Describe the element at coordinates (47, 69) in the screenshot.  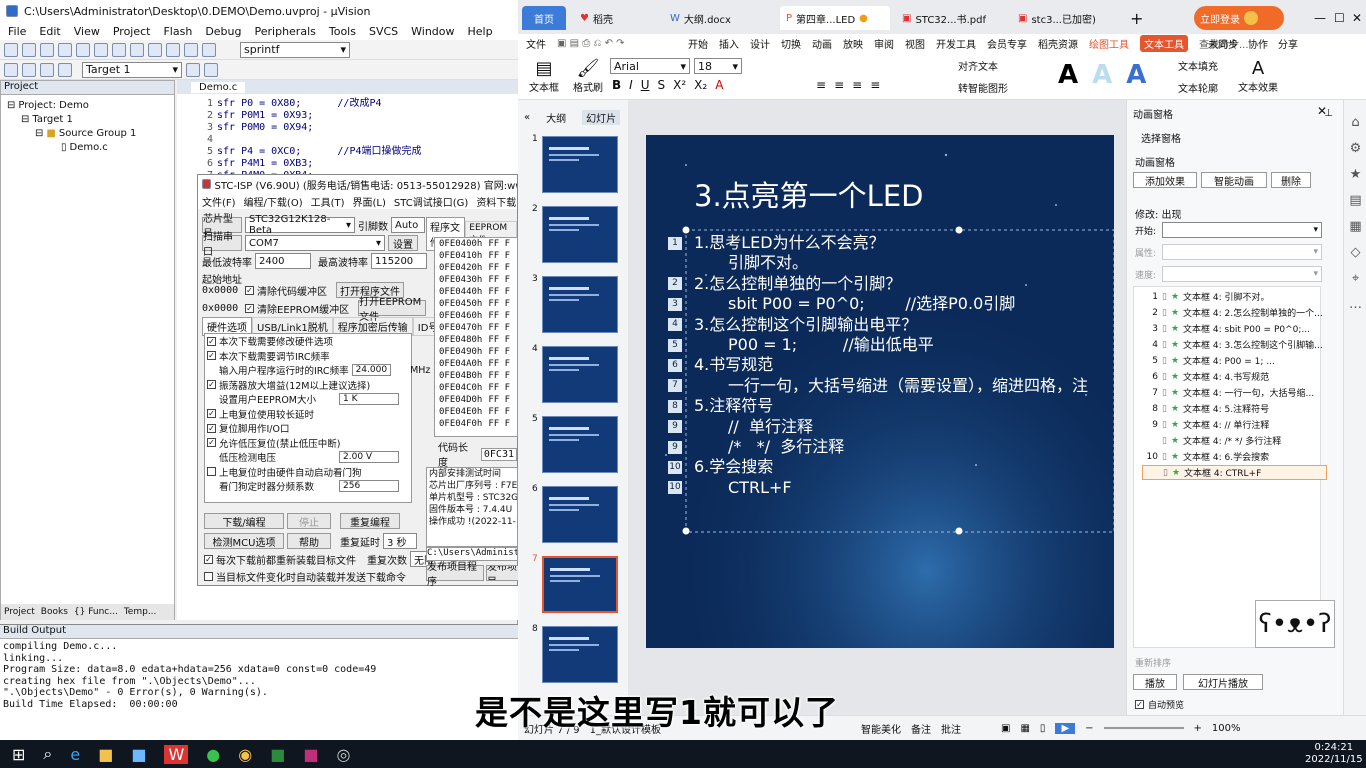
I see `rebuild-icon` at that location.